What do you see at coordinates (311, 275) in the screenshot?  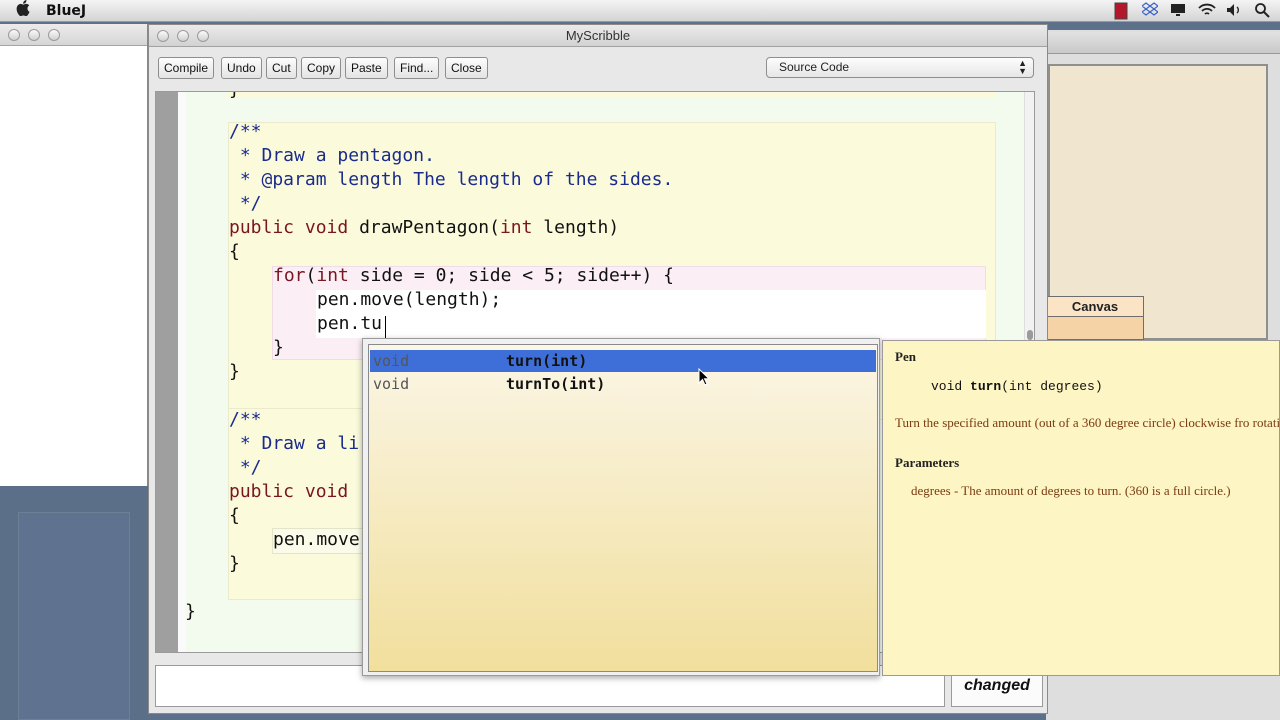 I see `code-token: (` at bounding box center [311, 275].